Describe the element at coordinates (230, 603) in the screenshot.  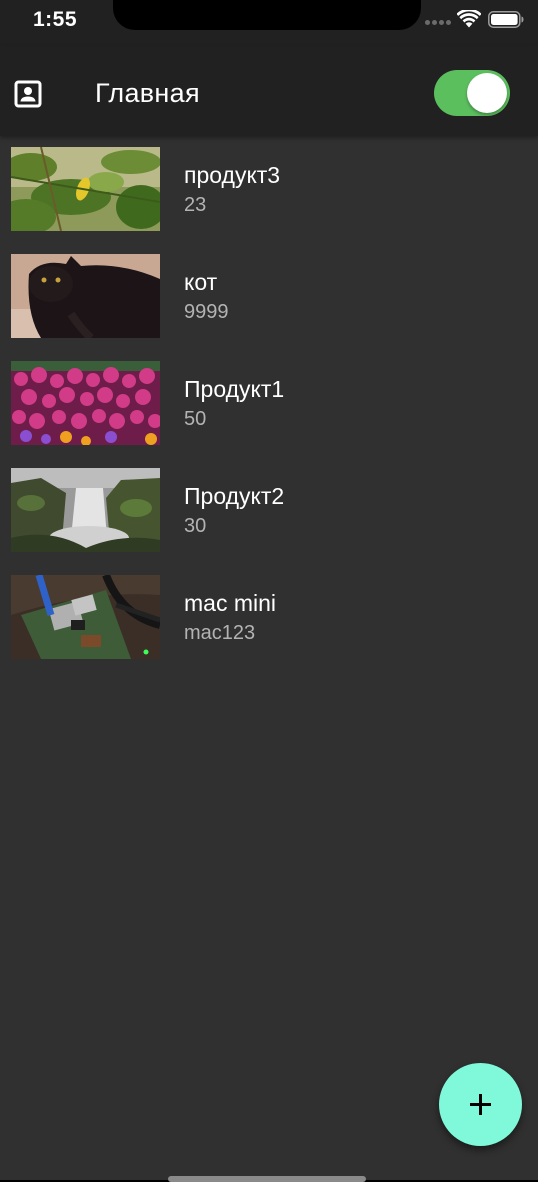
I see `product-name: mac mini` at that location.